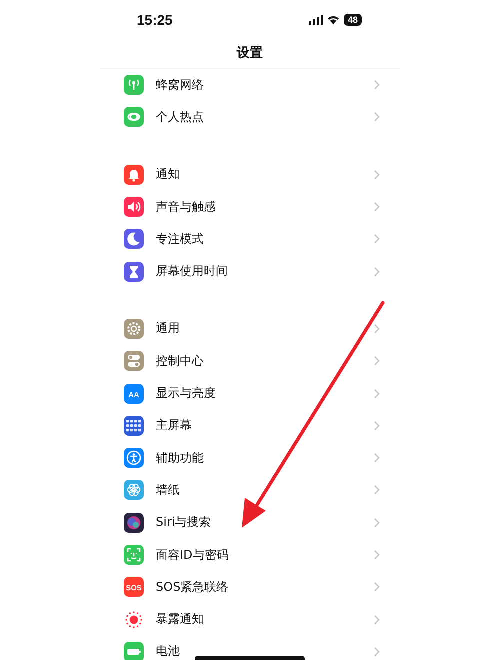 Image resolution: width=500 pixels, height=660 pixels. What do you see at coordinates (186, 393) in the screenshot?
I see `row-label: 显示与亮度` at bounding box center [186, 393].